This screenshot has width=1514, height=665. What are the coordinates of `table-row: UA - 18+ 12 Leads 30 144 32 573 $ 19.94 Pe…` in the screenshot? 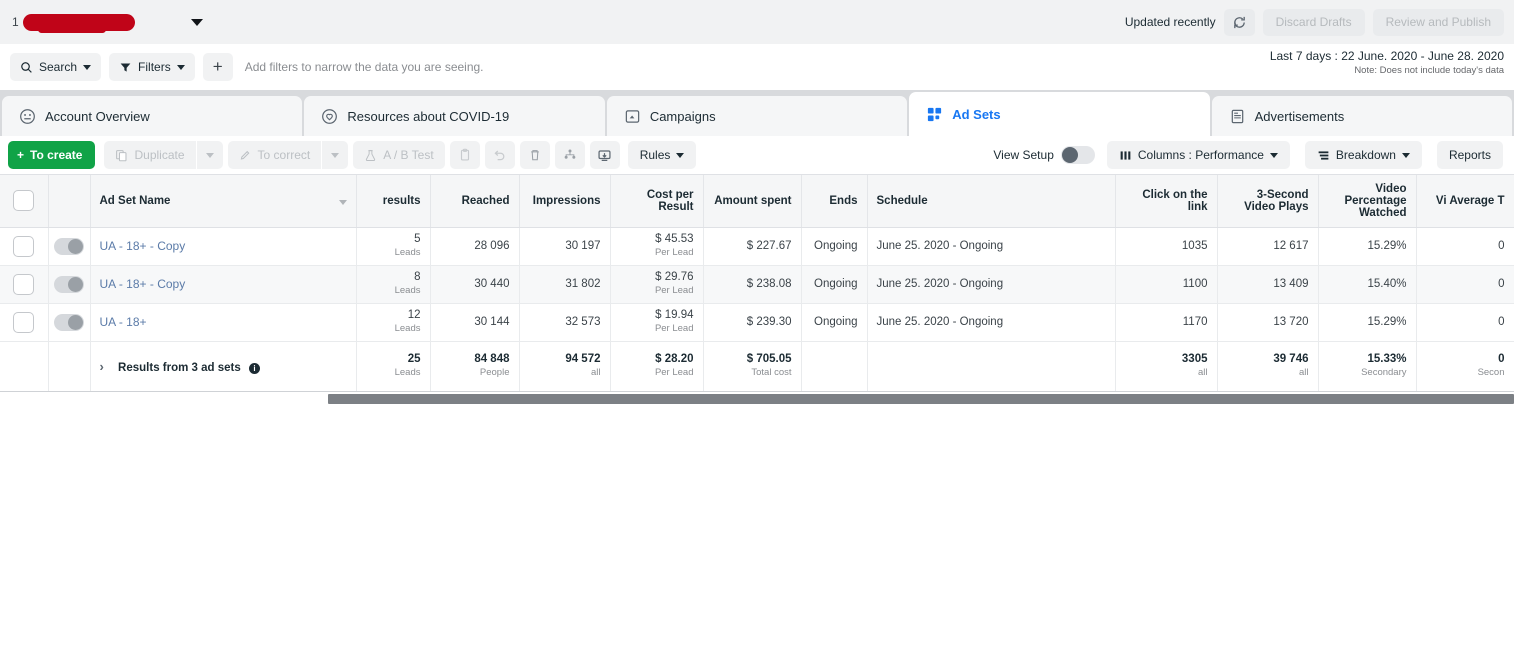 It's located at (757, 322).